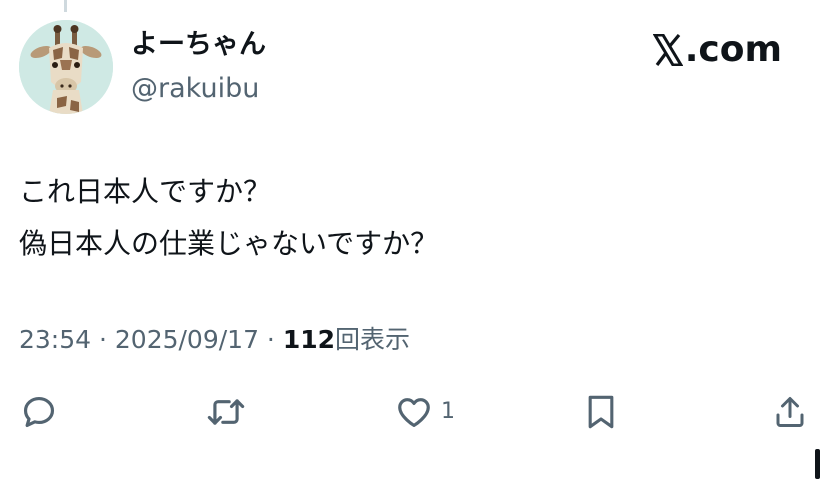 The height and width of the screenshot is (479, 828). Describe the element at coordinates (187, 339) in the screenshot. I see `post-date: 2025/09/17` at that location.